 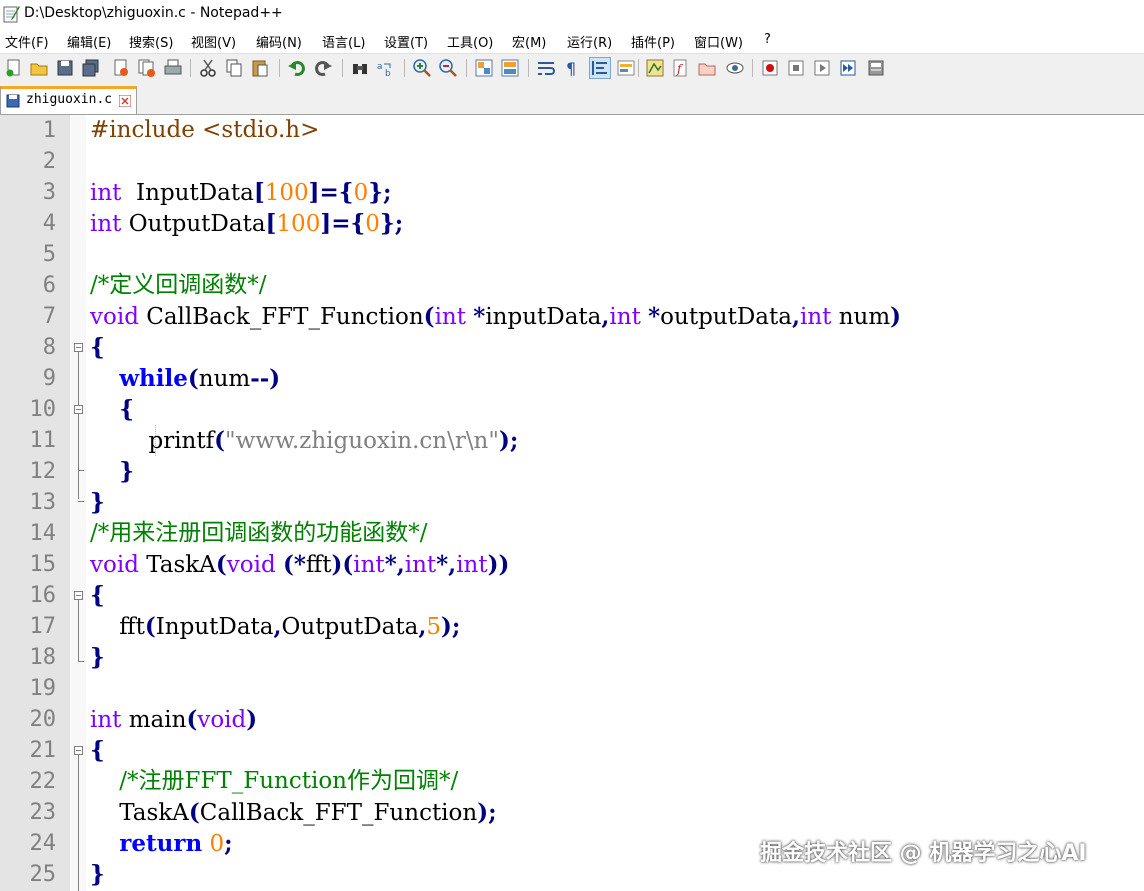 What do you see at coordinates (718, 41) in the screenshot?
I see `menu-window: 窗口(W)` at bounding box center [718, 41].